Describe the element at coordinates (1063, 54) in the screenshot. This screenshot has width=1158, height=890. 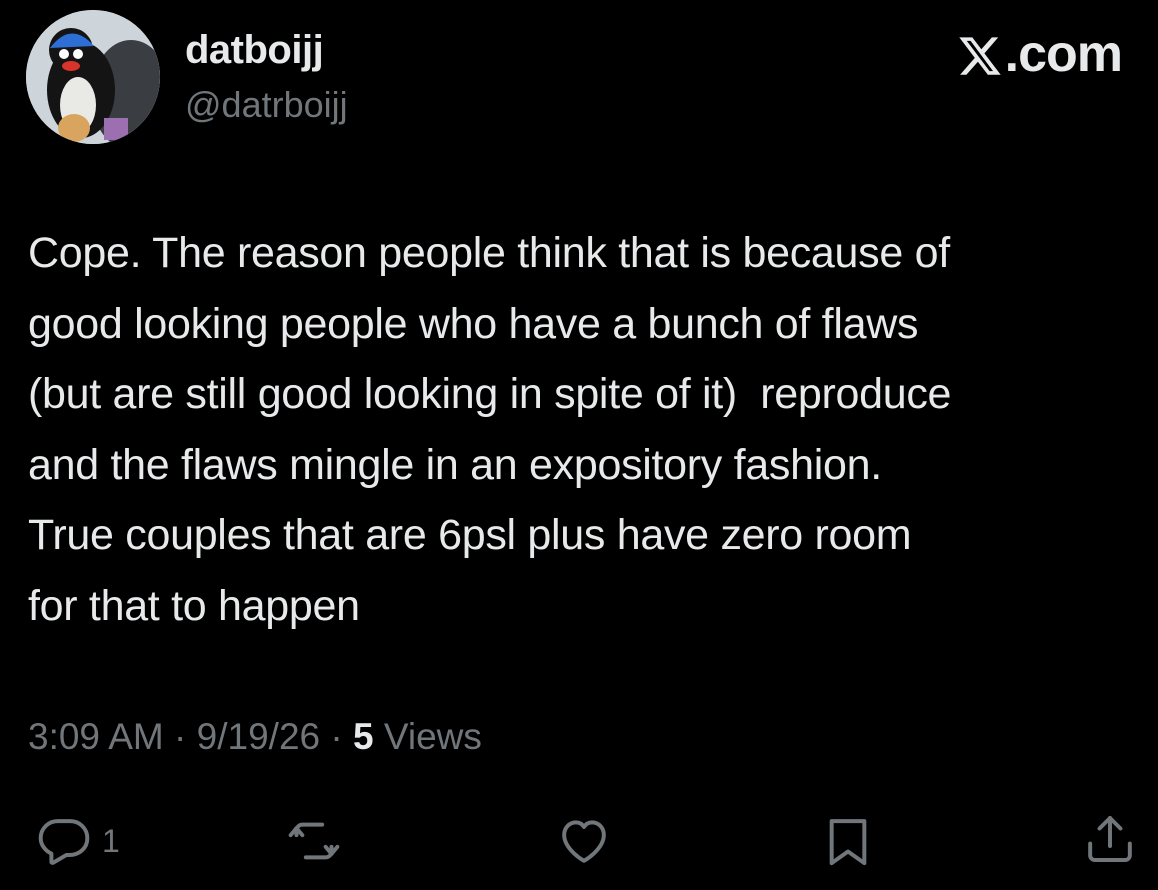
I see `brand-label: .com` at that location.